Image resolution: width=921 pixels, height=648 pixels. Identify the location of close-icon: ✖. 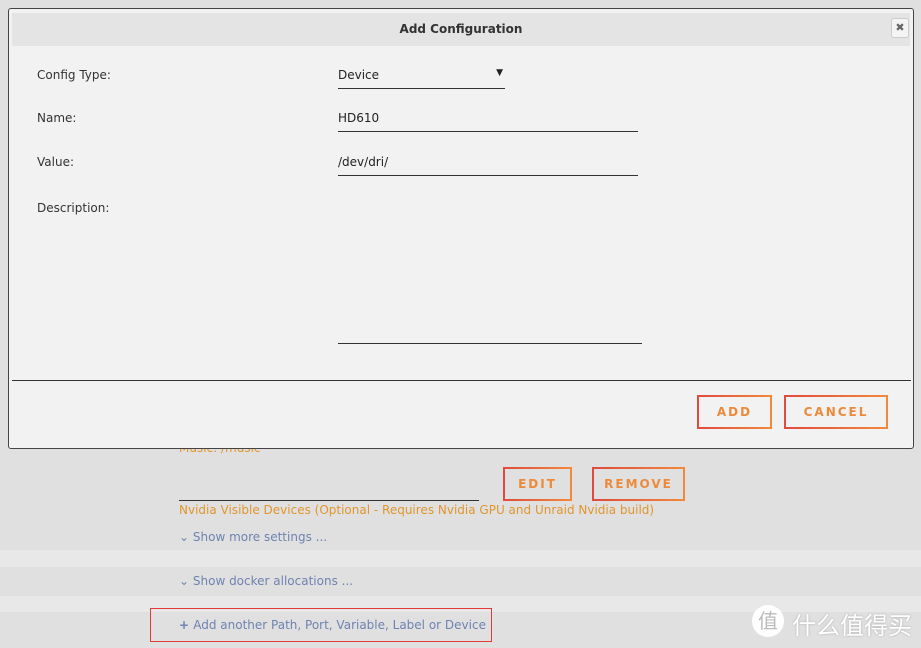
(900, 28).